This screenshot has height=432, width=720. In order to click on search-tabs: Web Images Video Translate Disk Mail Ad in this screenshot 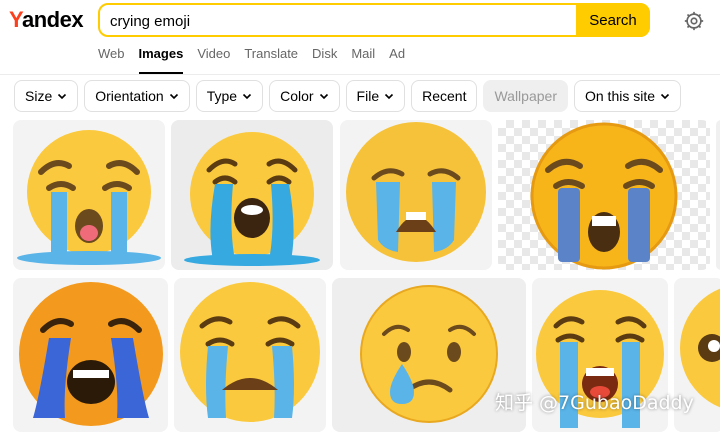, I will do `click(258, 60)`.